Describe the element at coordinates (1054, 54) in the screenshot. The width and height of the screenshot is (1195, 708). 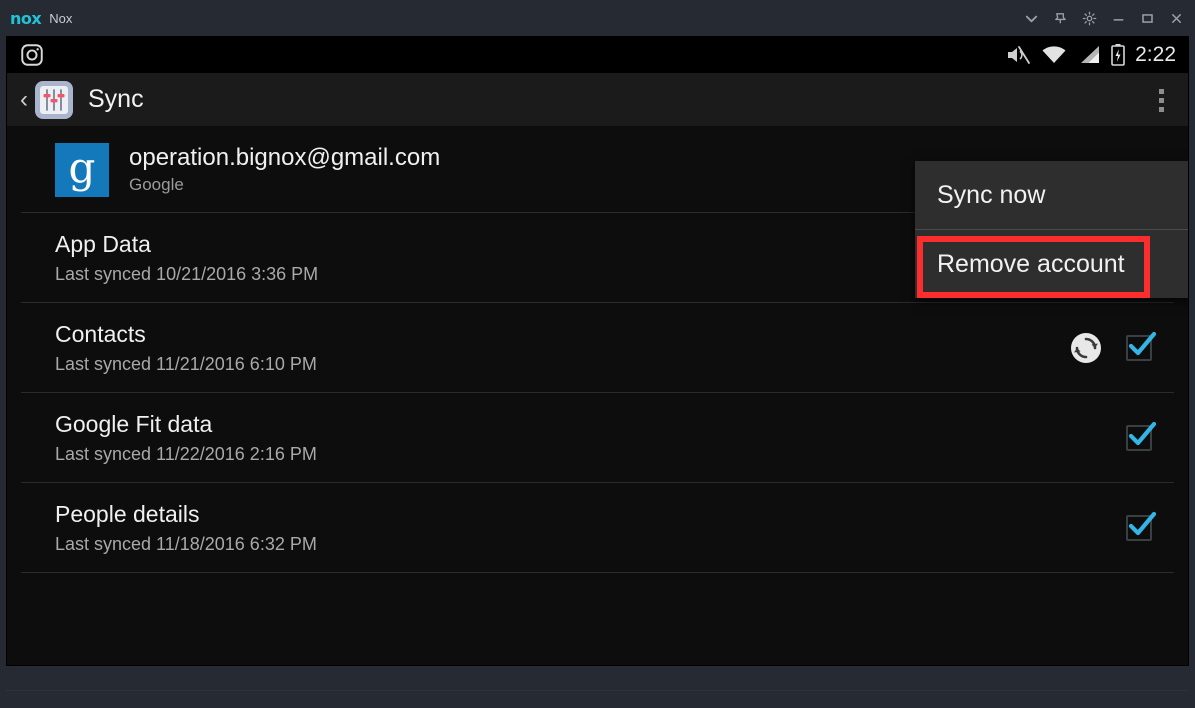
I see `wifi-icon` at that location.